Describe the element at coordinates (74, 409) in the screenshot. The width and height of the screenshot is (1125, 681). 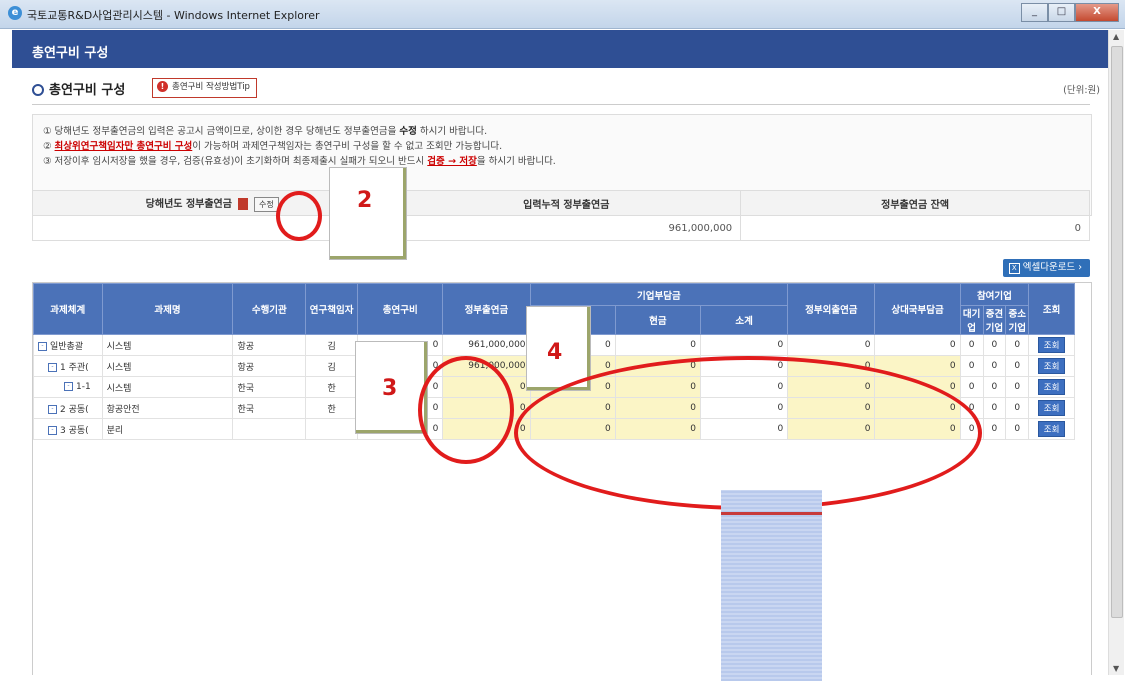
I see `system-label: 2 공동(` at that location.